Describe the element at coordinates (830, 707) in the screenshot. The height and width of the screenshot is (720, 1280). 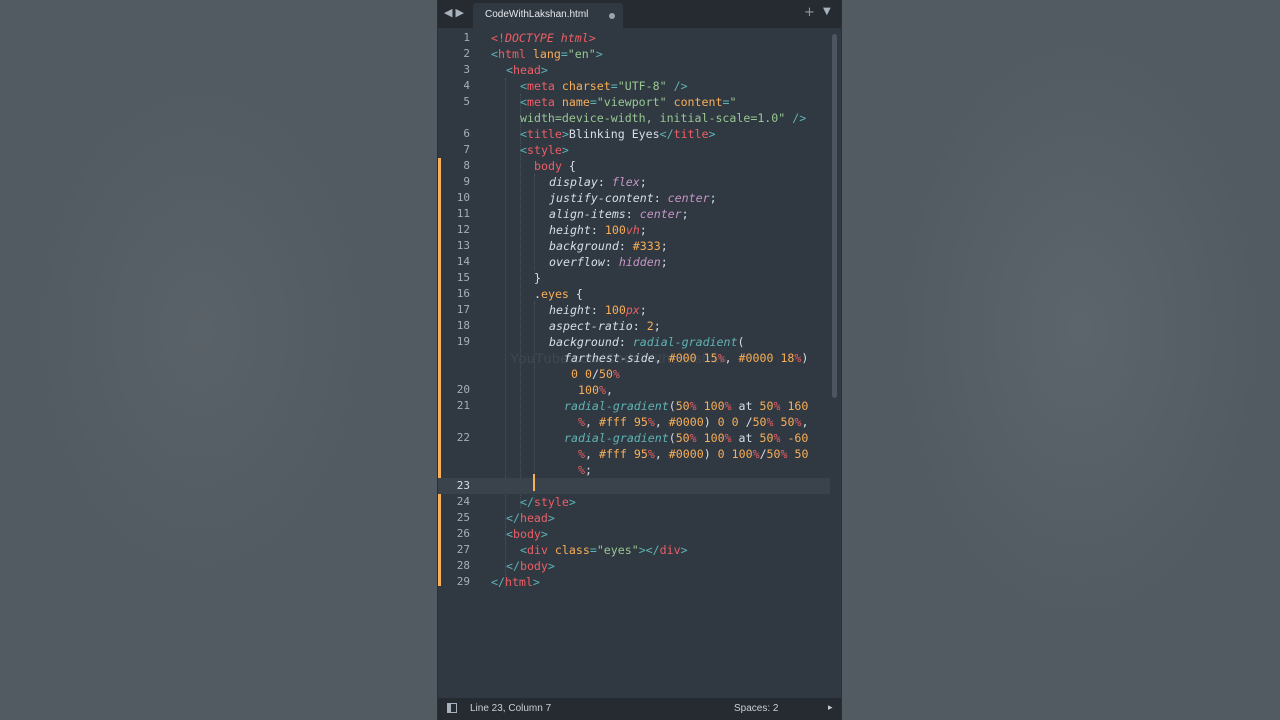
I see `syntax-menu-icon: ▸` at that location.